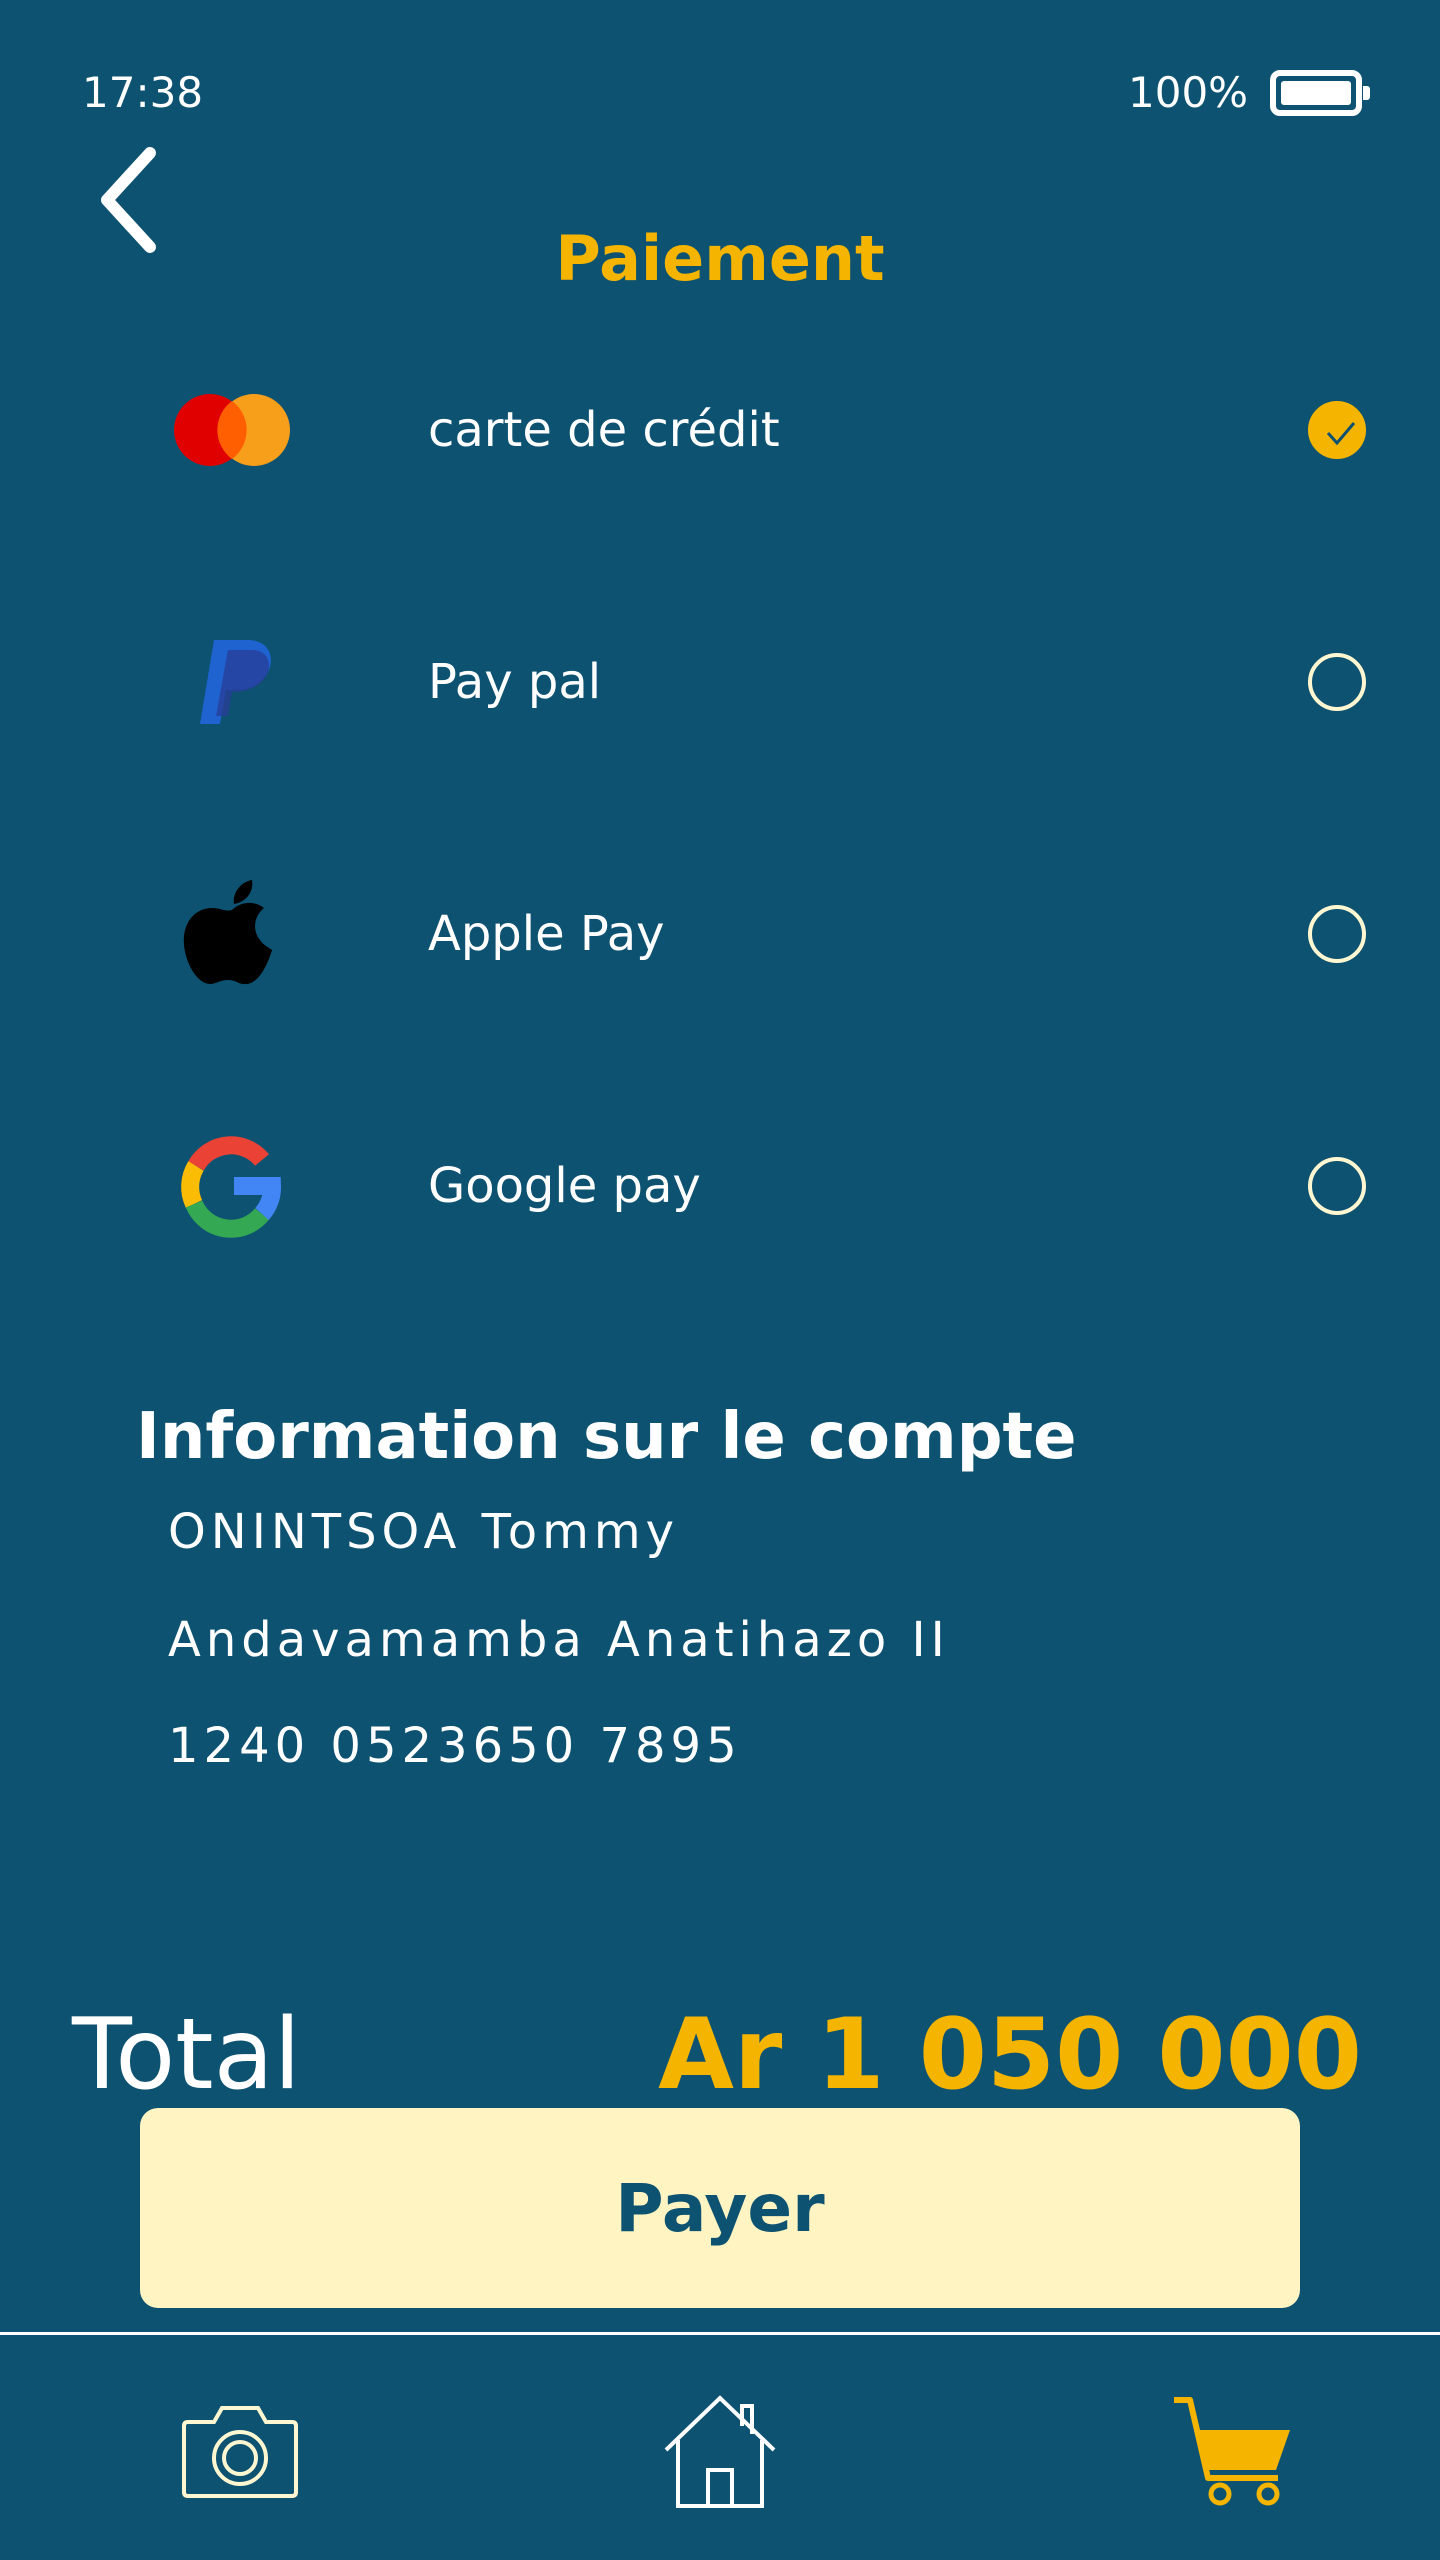 The image size is (1440, 2560). What do you see at coordinates (424, 1532) in the screenshot?
I see `account-name: ONINTSOA Tommy` at bounding box center [424, 1532].